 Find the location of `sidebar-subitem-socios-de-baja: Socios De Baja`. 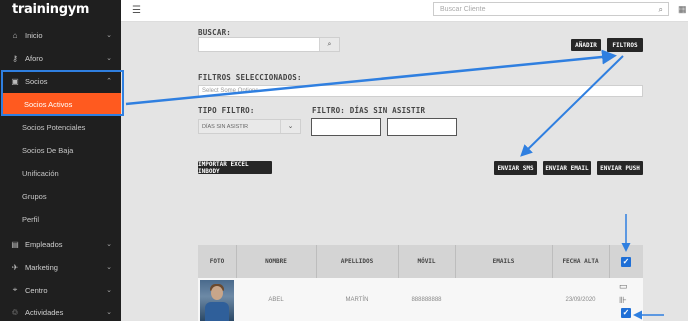

sidebar-subitem-socios-de-baja: Socios De Baja is located at coordinates (60, 150).